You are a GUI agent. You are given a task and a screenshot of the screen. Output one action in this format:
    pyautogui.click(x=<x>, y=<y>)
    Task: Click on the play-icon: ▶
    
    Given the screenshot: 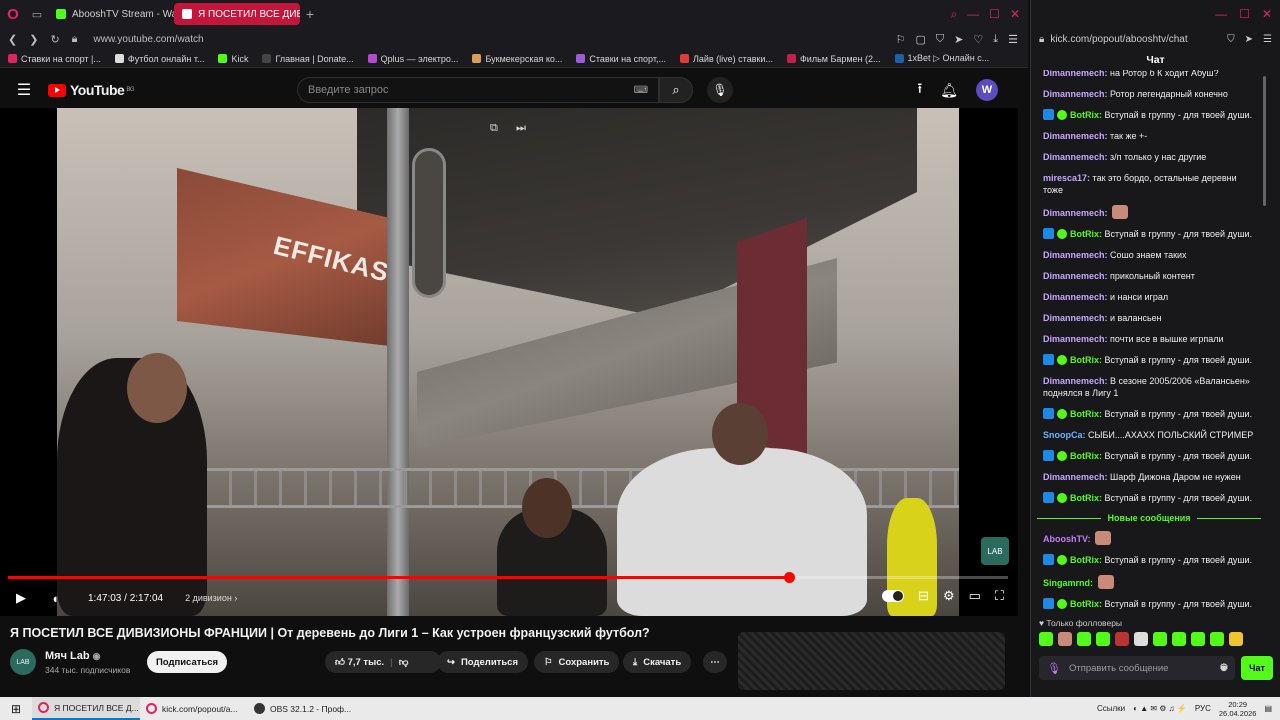 What is the action you would take?
    pyautogui.click(x=21, y=598)
    